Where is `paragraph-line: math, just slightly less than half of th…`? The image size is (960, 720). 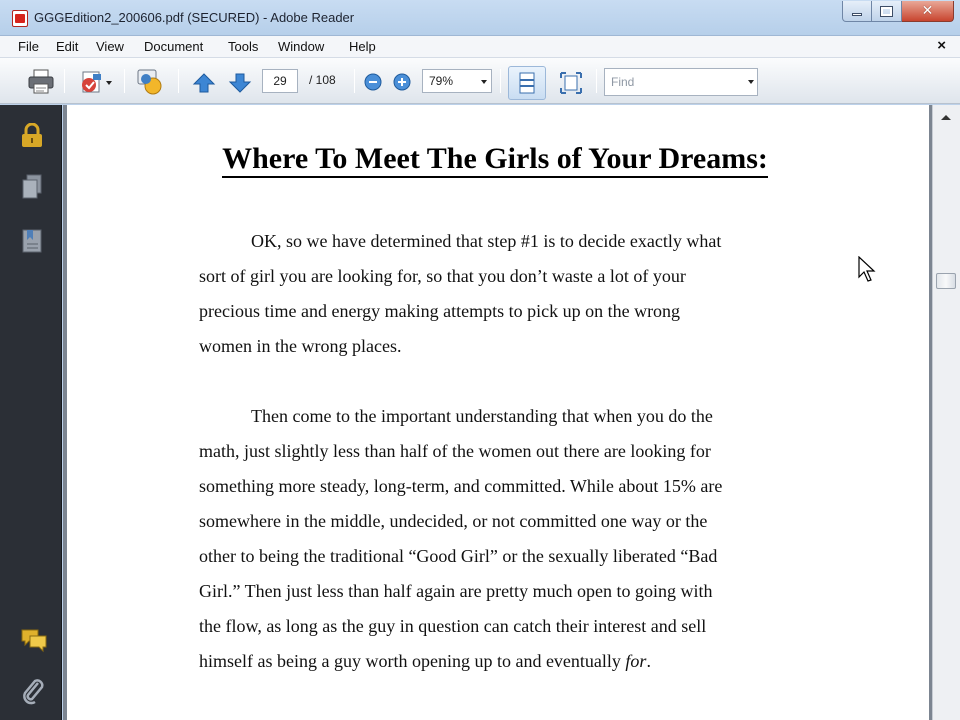 paragraph-line: math, just slightly less than half of th… is located at coordinates (455, 451).